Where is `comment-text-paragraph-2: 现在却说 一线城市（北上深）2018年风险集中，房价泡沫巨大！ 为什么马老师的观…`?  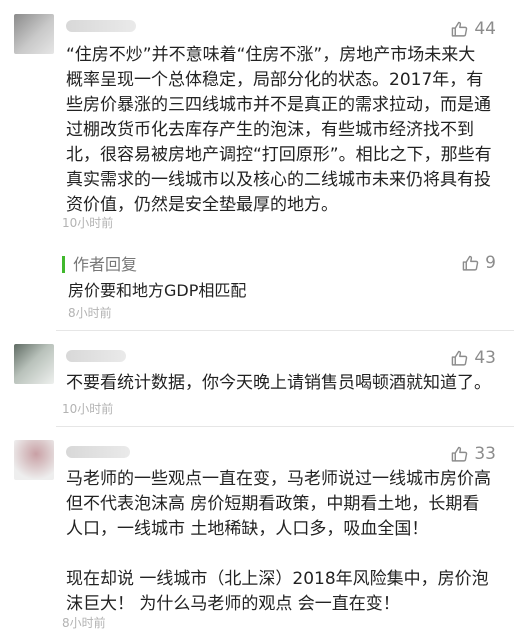
comment-text-paragraph-2: 现在却说 一线城市（北上深）2018年风险集中，房价泡沫巨大！ 为什么马老师的观… is located at coordinates (277, 591).